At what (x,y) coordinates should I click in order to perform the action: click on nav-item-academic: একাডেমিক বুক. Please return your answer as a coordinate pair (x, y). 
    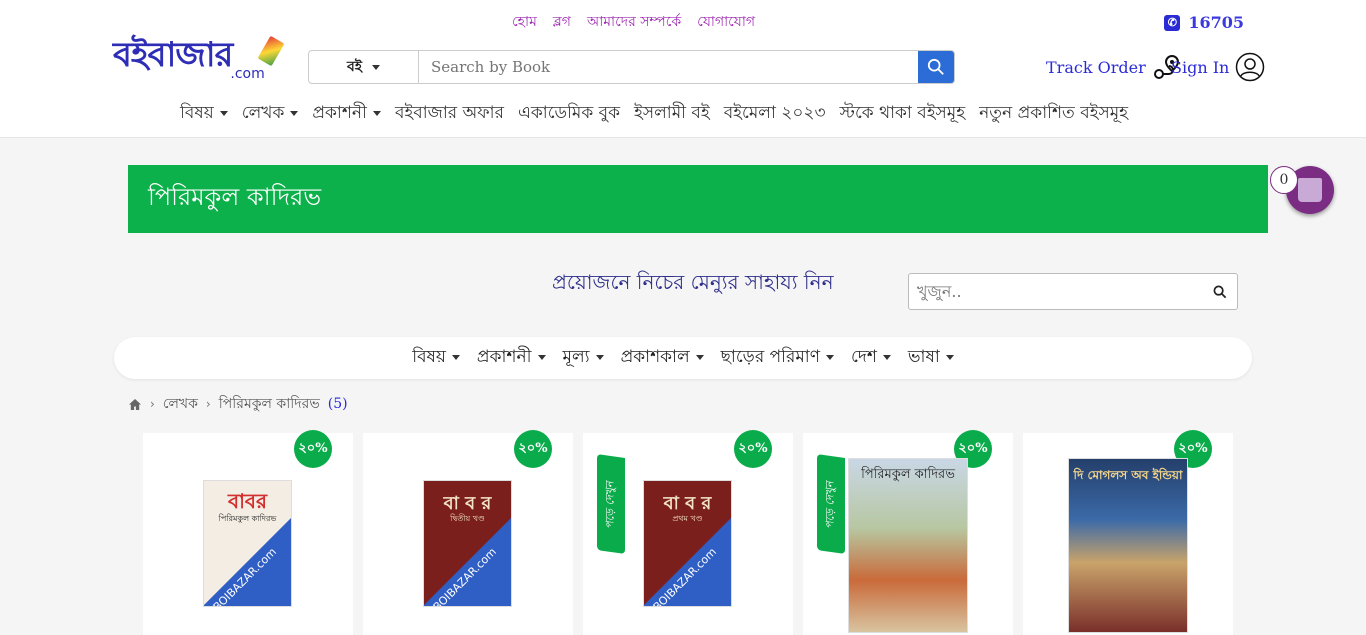
    Looking at the image, I should click on (569, 114).